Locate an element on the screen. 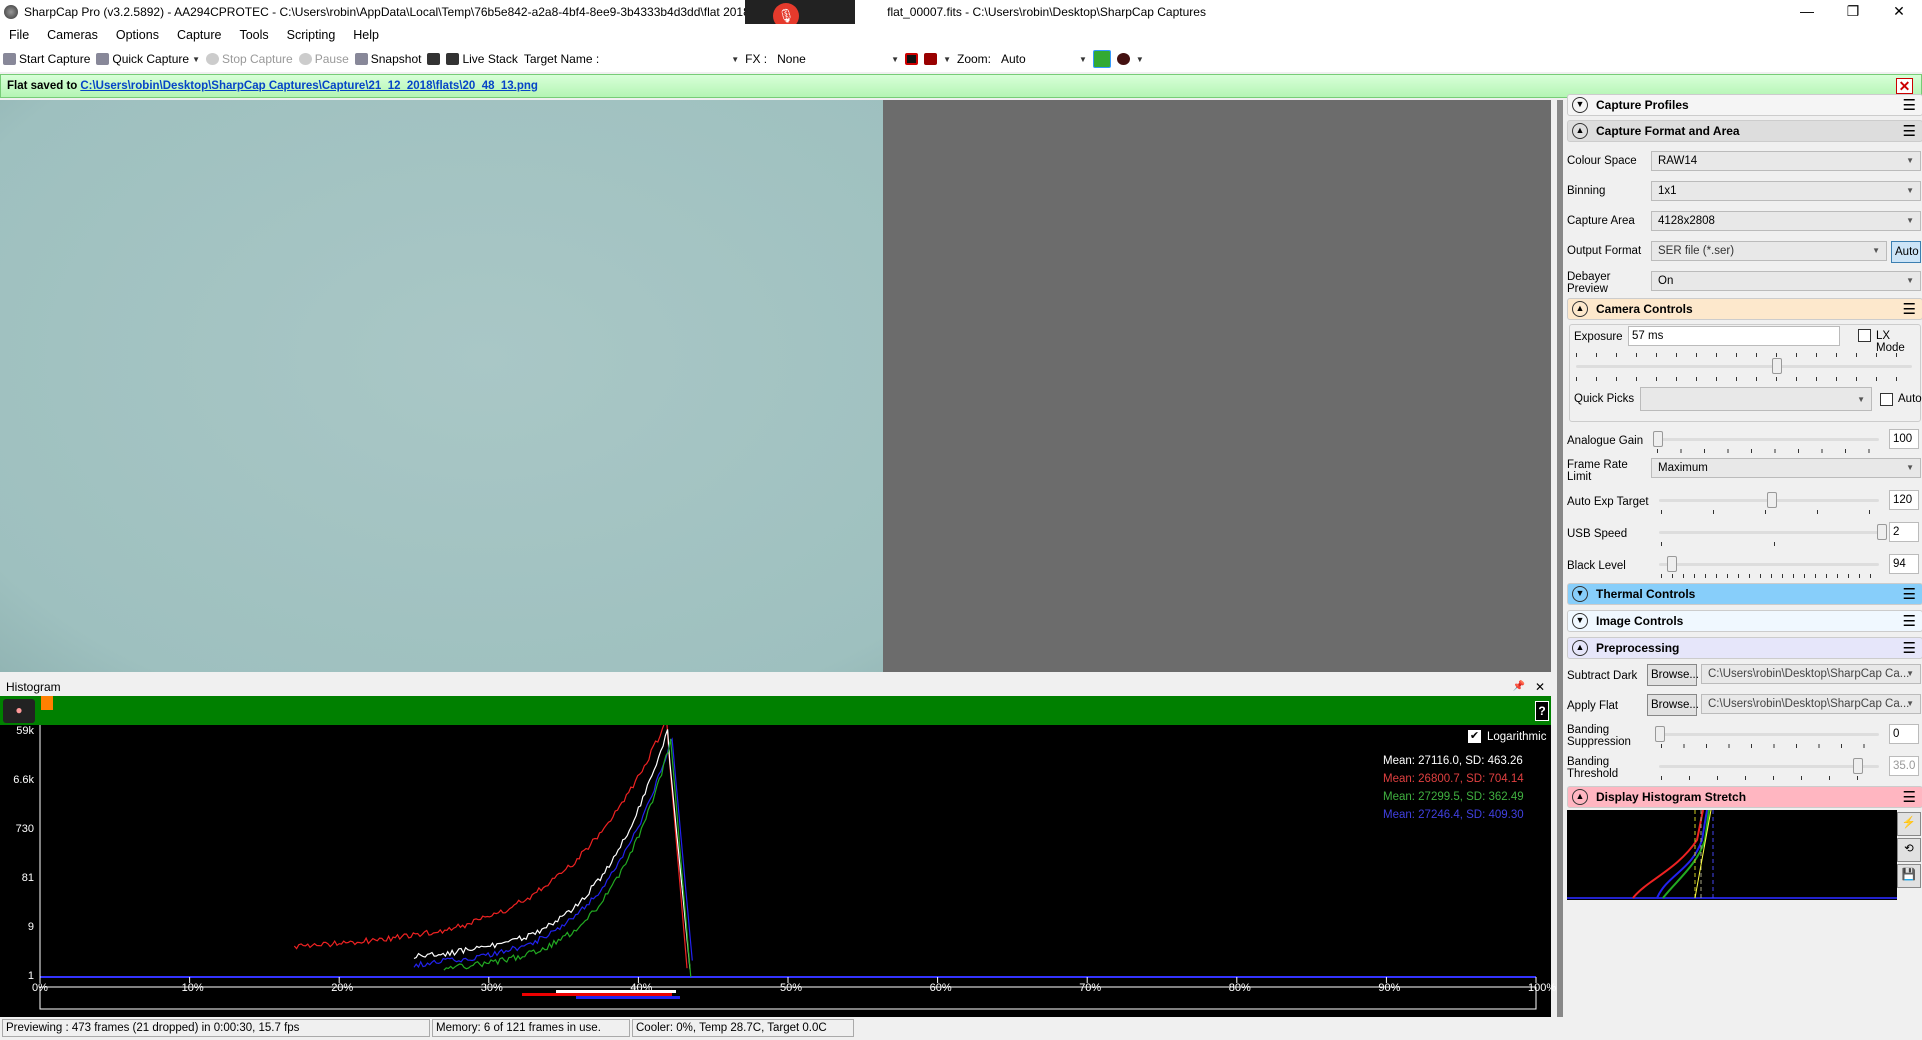  debayer-select: On ▼ is located at coordinates (1786, 281).